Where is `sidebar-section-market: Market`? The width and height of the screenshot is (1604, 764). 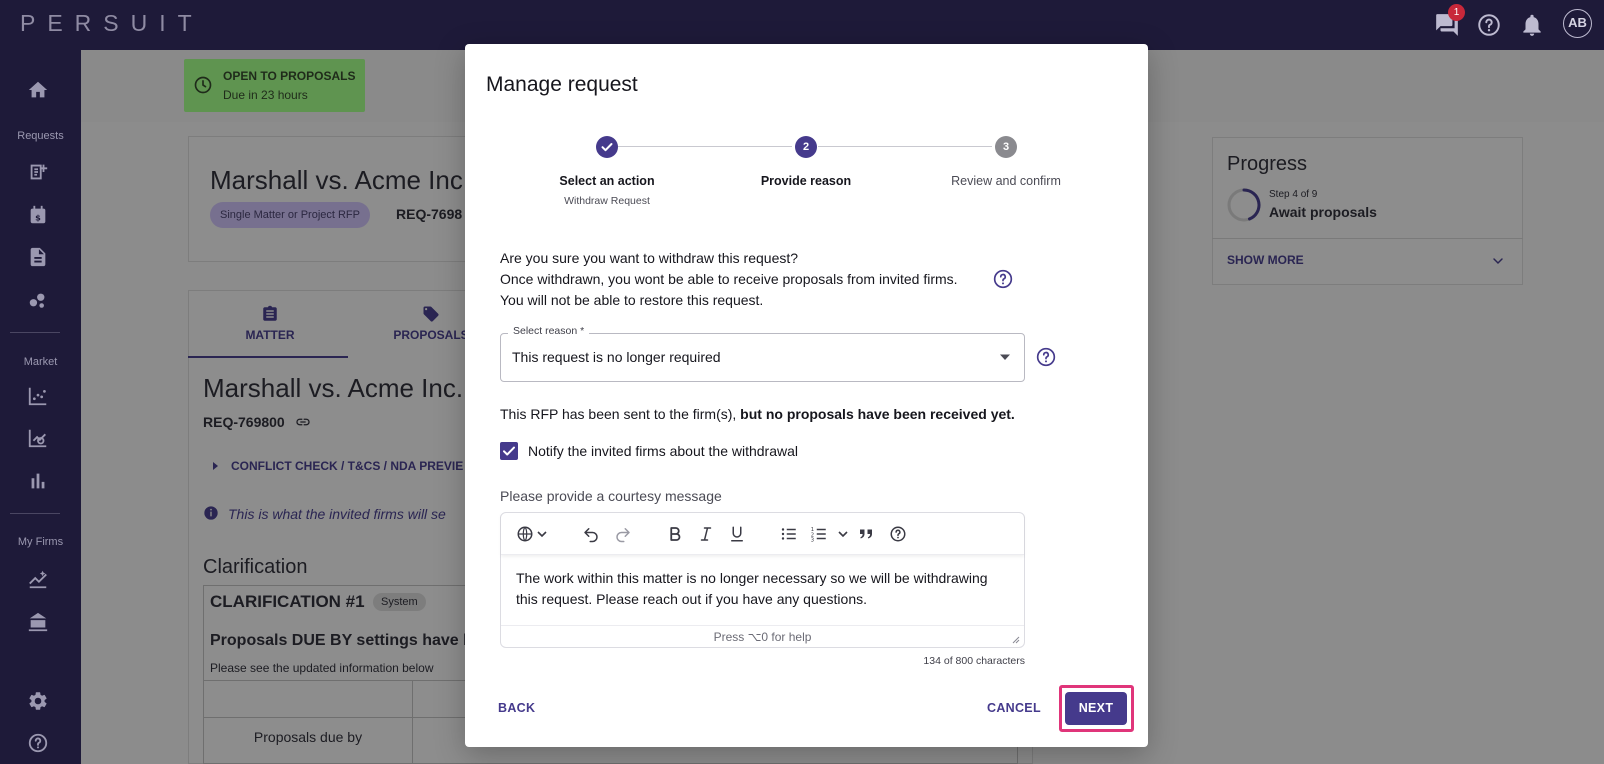
sidebar-section-market: Market is located at coordinates (40, 362).